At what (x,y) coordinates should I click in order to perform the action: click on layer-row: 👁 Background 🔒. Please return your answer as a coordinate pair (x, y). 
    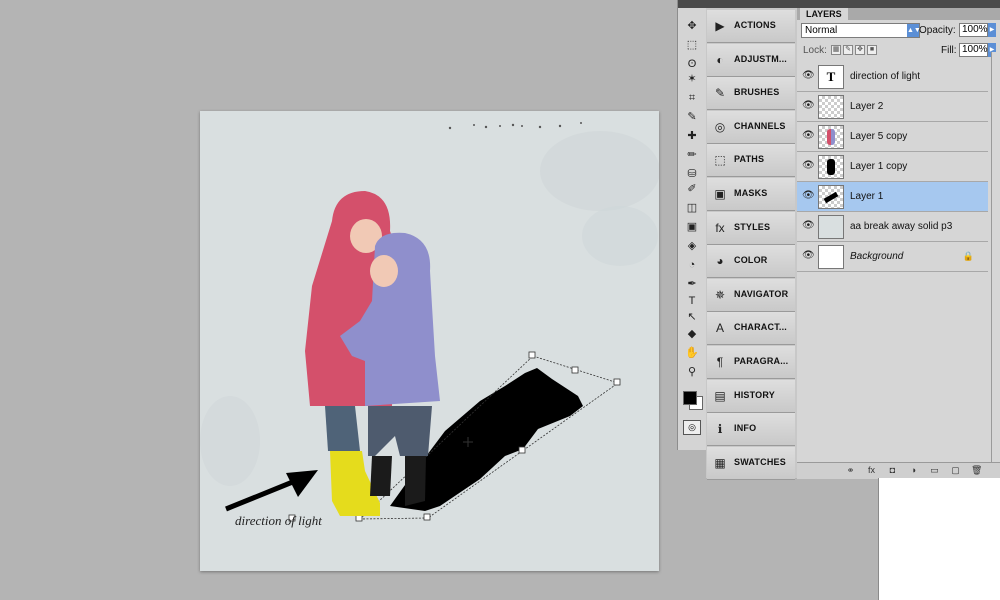
    Looking at the image, I should click on (892, 257).